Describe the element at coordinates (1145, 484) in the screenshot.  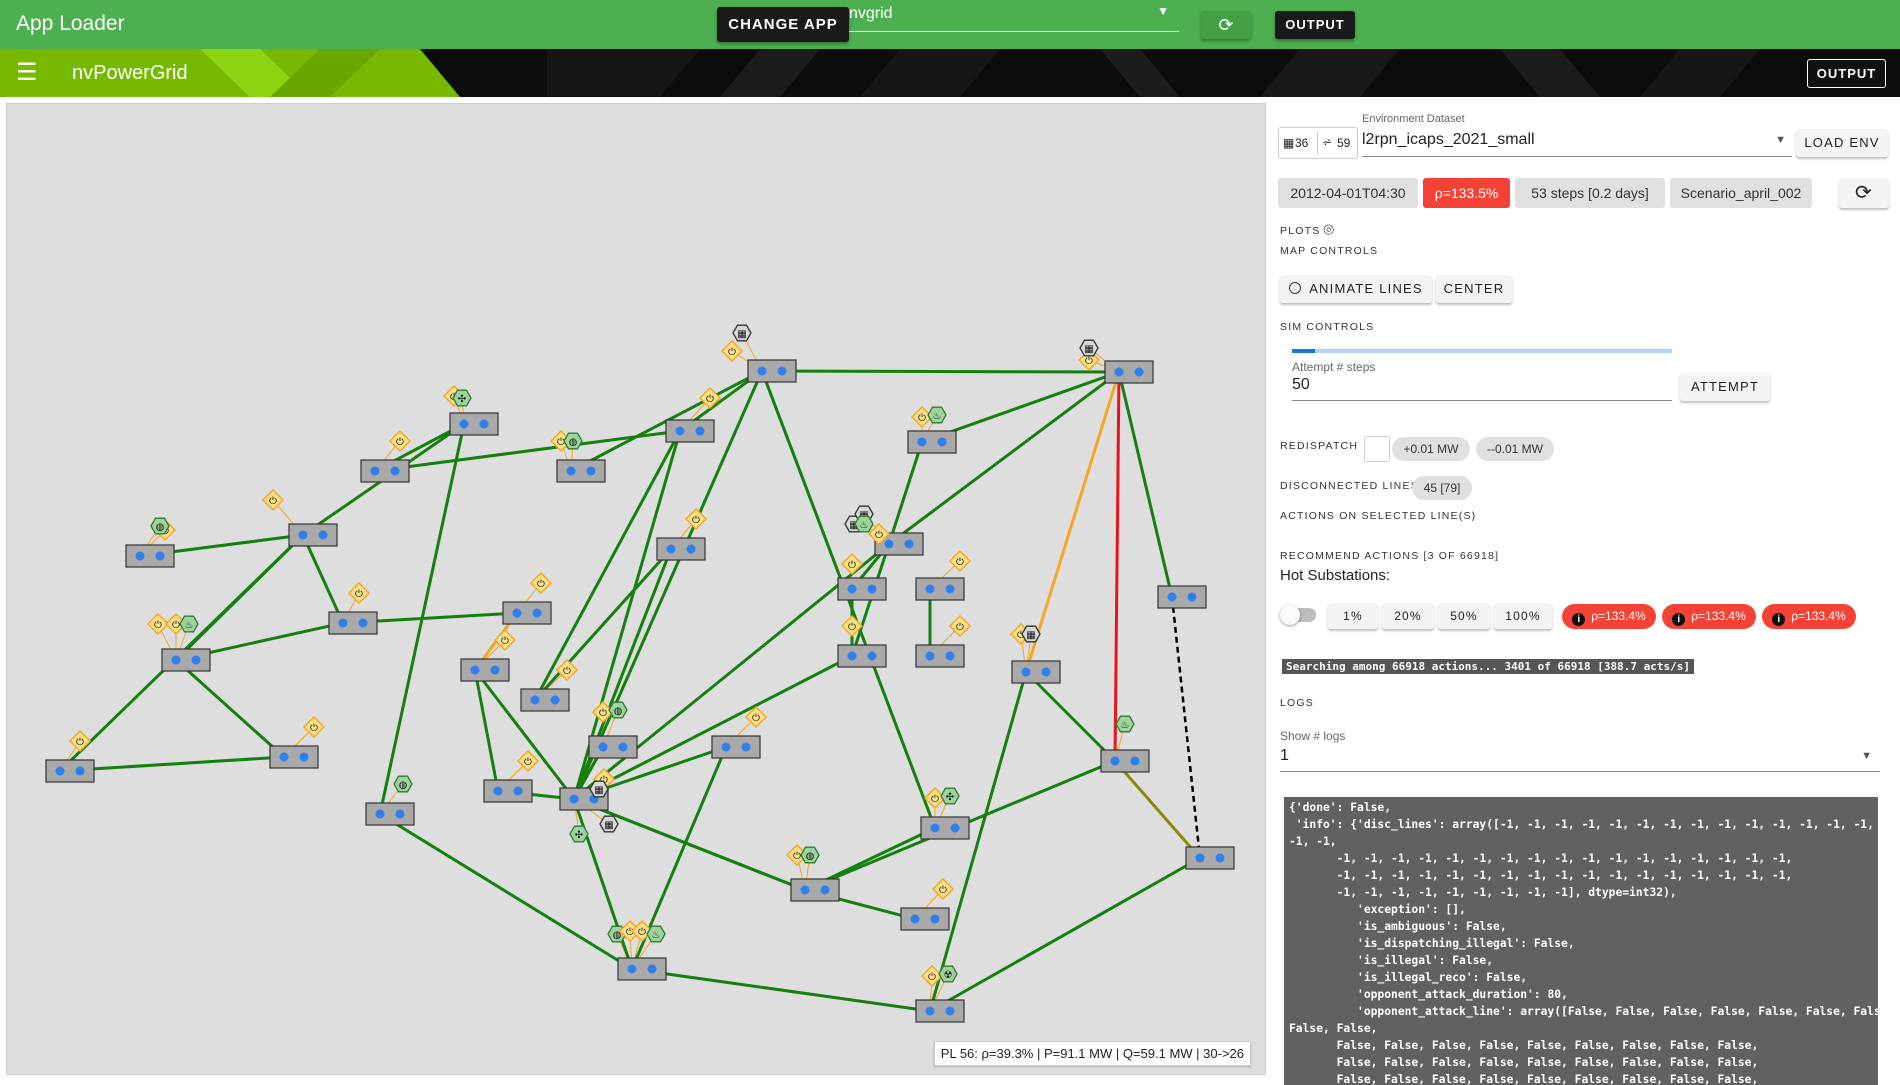
I see `power-line-s2-s14` at that location.